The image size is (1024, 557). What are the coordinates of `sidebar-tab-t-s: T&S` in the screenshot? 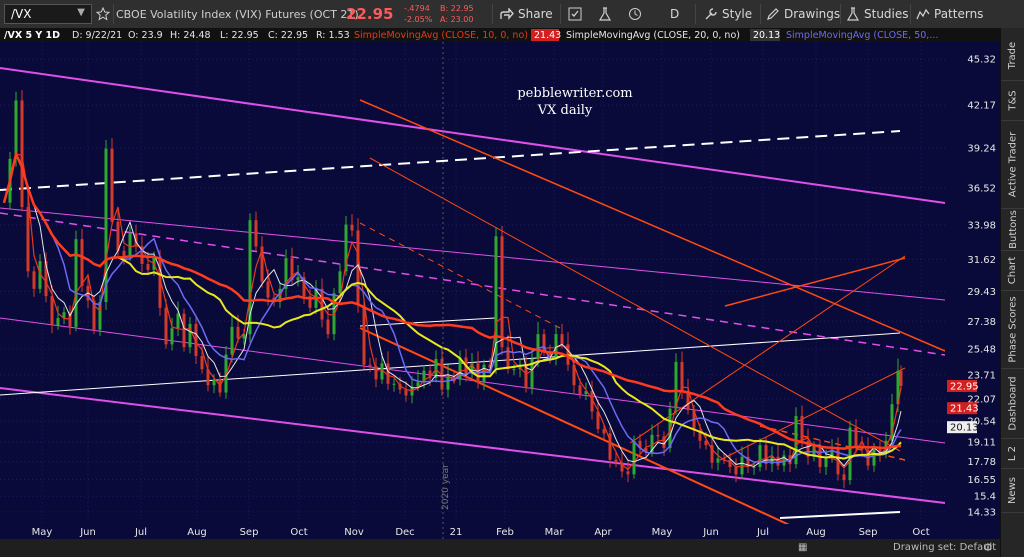 It's located at (1012, 100).